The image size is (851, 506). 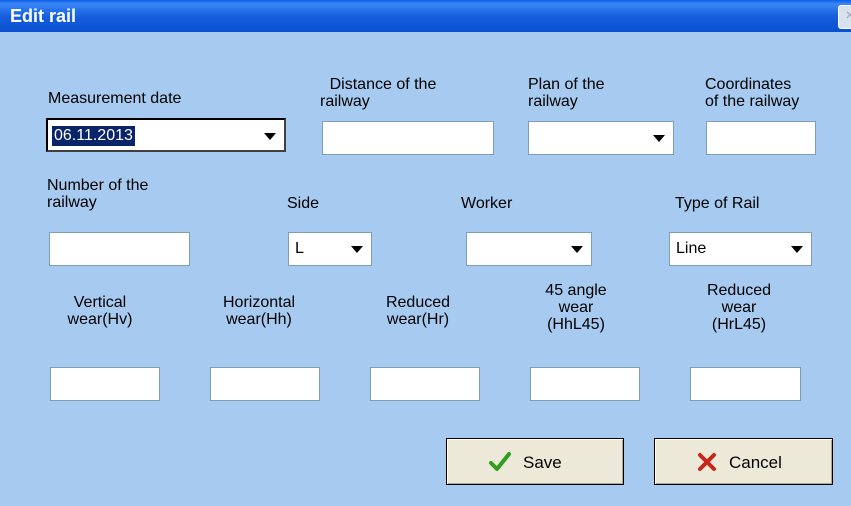 What do you see at coordinates (418, 302) in the screenshot?
I see `reduced-wear-label-line1: Reduced` at bounding box center [418, 302].